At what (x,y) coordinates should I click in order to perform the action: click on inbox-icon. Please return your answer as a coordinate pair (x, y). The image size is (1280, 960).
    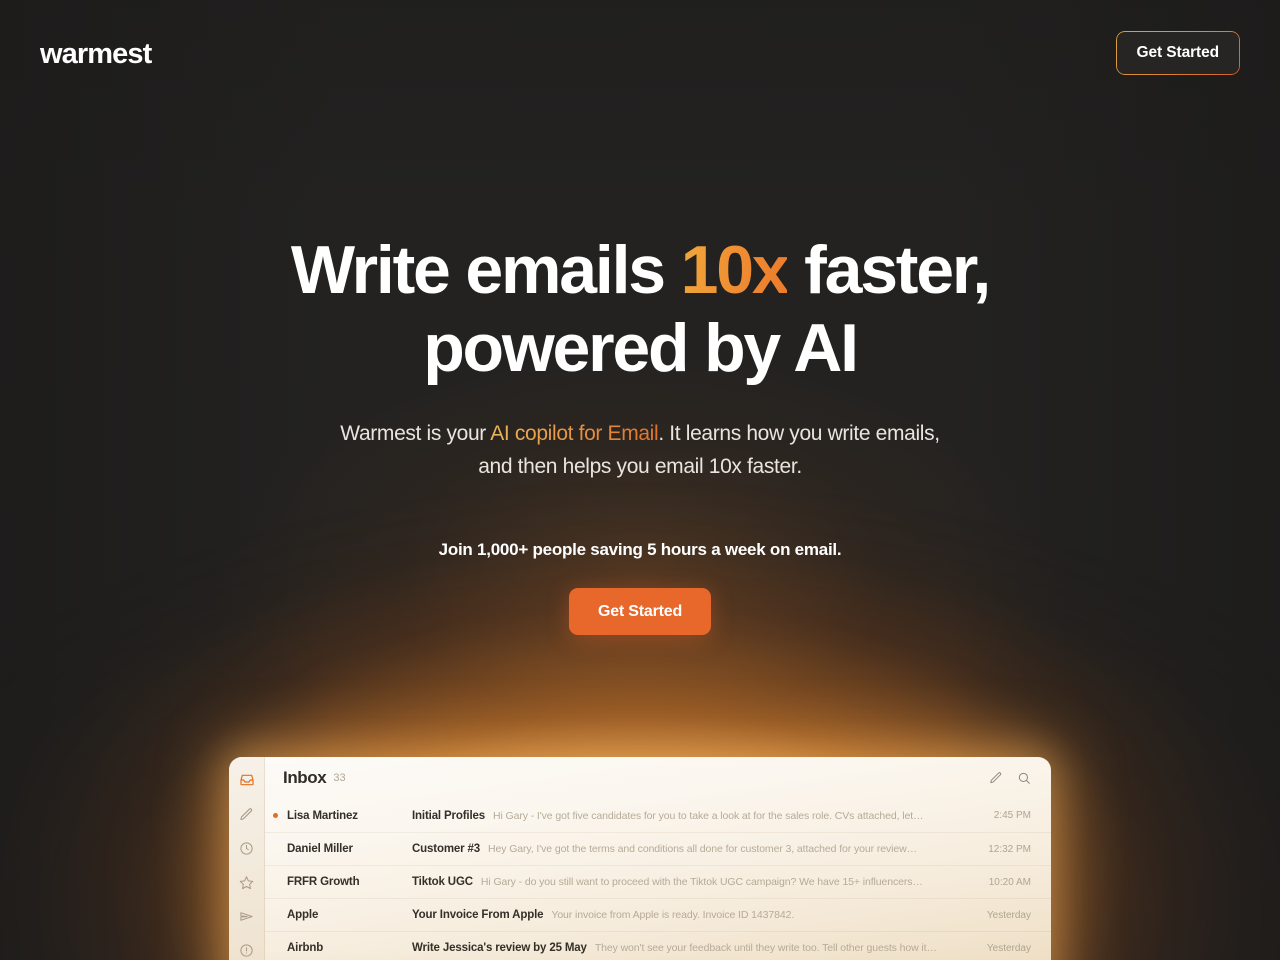
    Looking at the image, I should click on (247, 780).